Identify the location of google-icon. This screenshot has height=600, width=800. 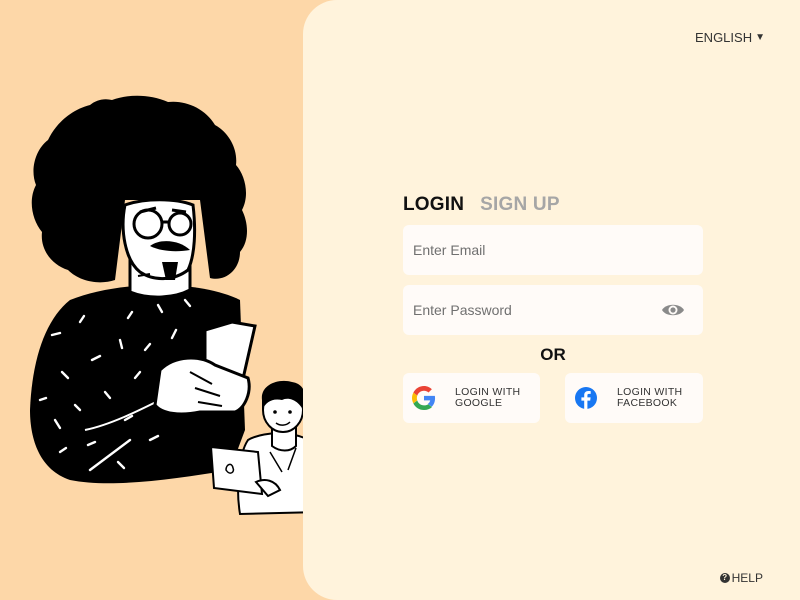
(424, 398).